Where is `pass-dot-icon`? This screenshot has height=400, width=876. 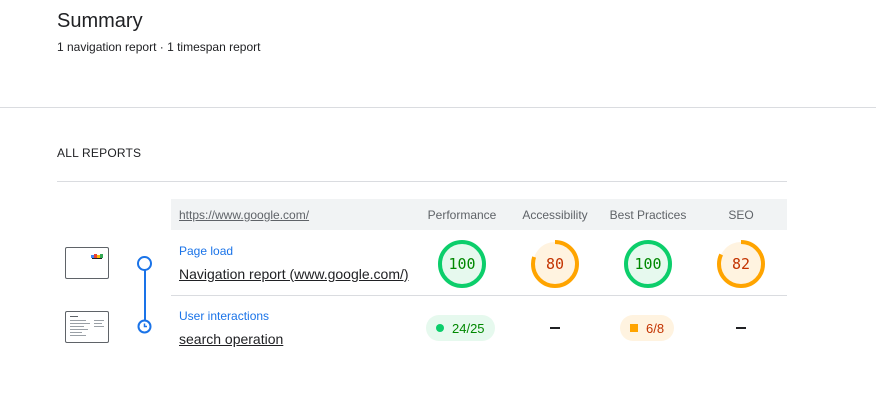
pass-dot-icon is located at coordinates (440, 328).